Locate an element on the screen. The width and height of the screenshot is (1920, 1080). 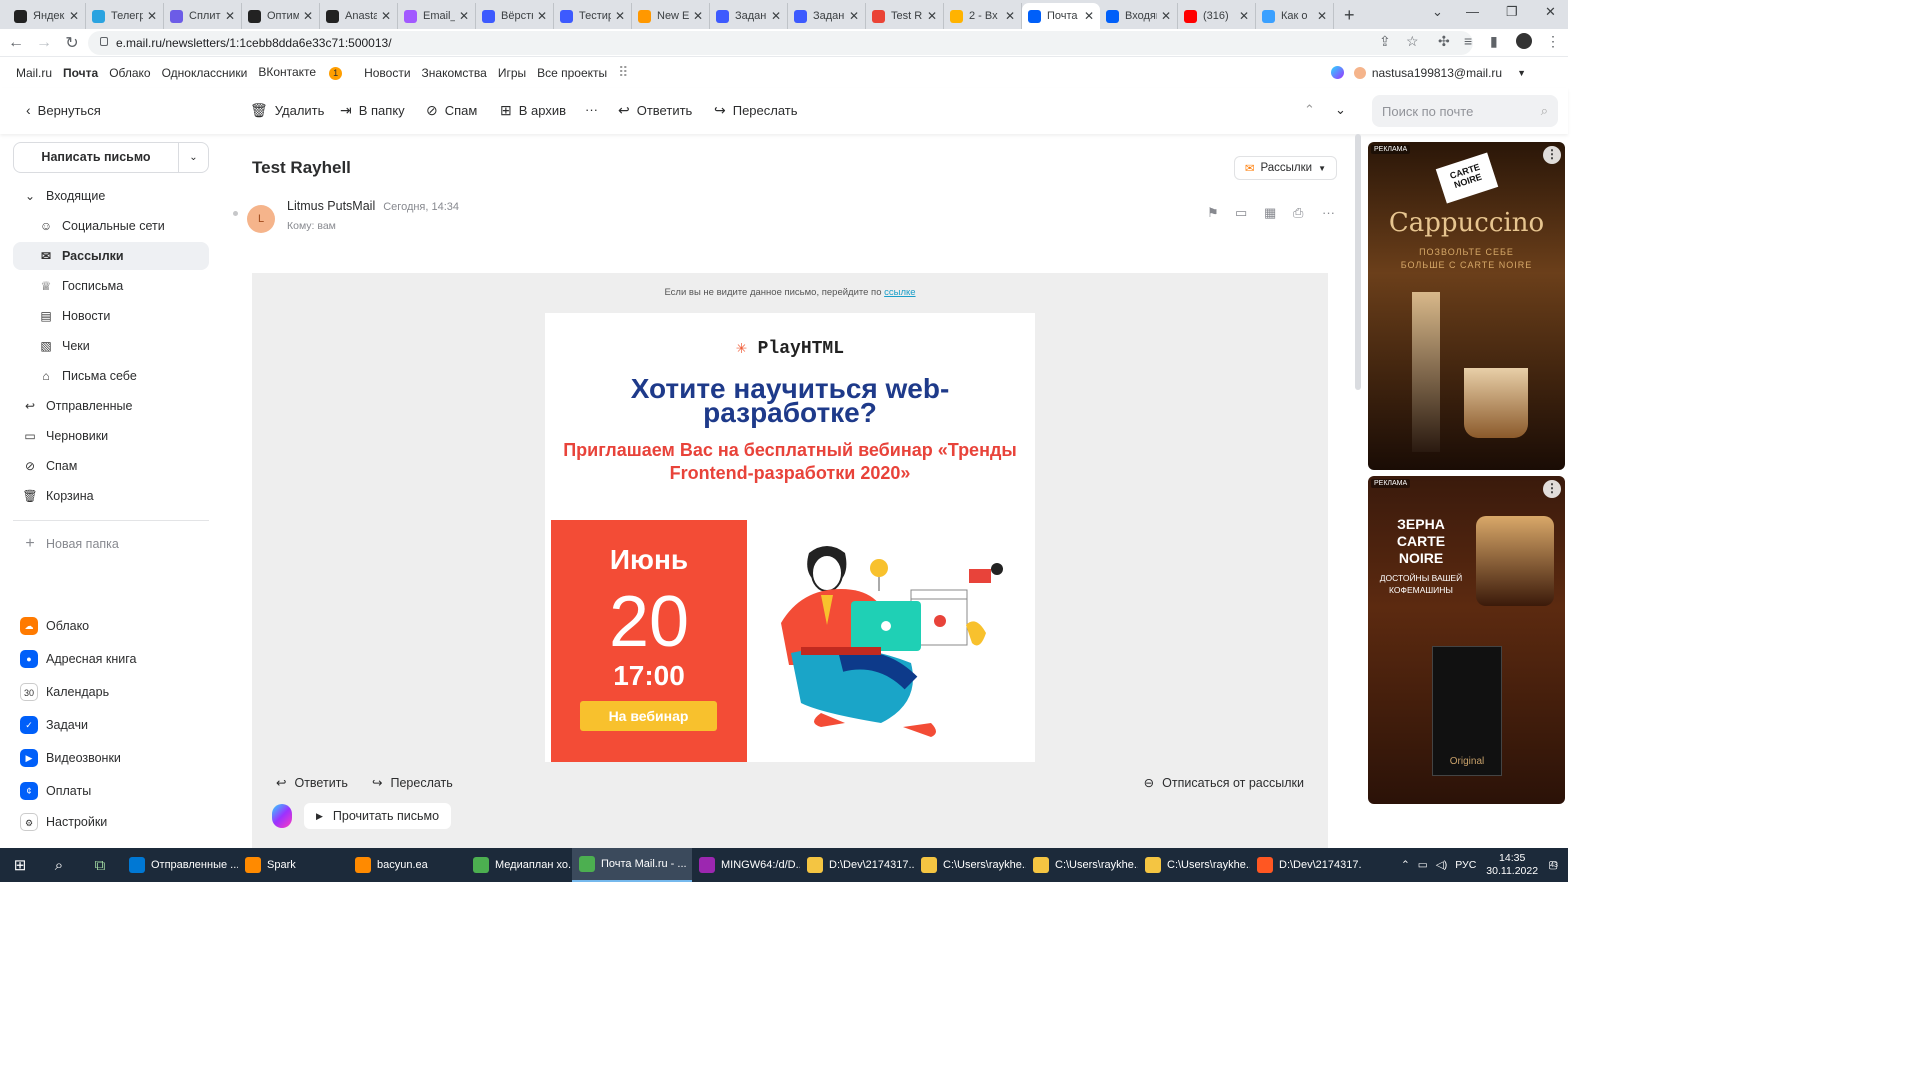
maximize-icon: ❐ is located at coordinates (1512, 12).